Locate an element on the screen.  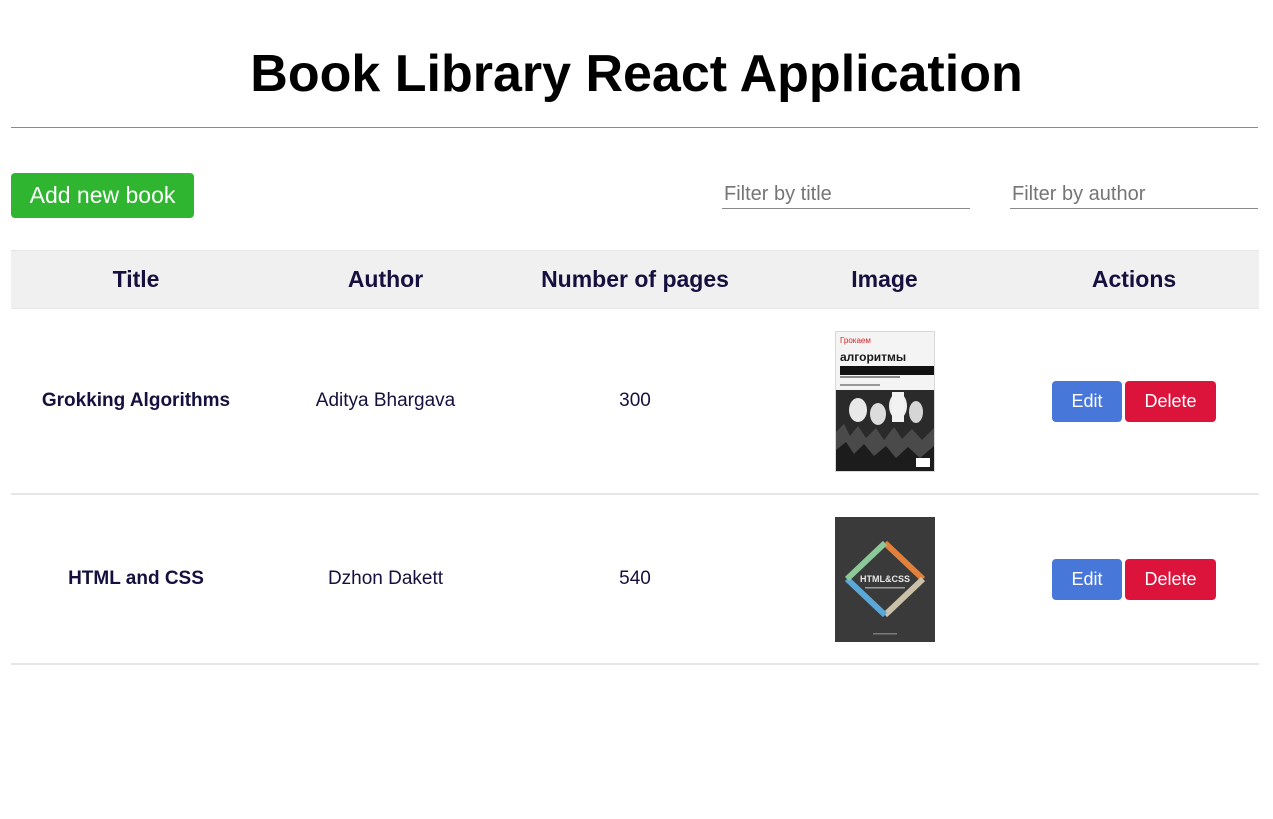
book-title: Grokking Algorithms is located at coordinates (136, 401).